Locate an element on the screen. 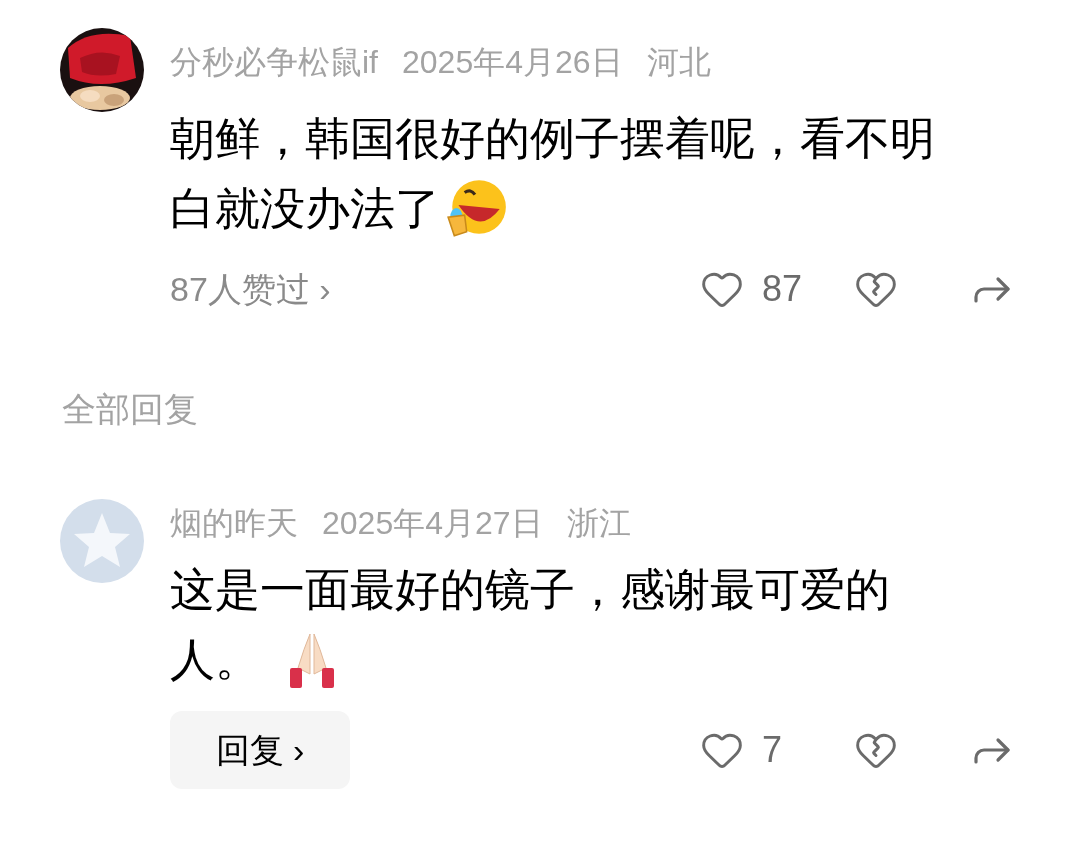  comment-region: 河北 is located at coordinates (678, 62).